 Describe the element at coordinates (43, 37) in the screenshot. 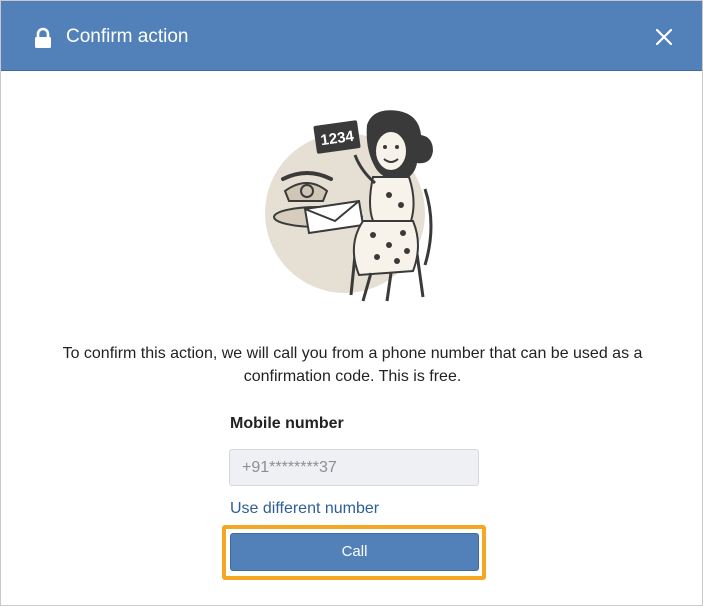

I see `lock-icon` at that location.